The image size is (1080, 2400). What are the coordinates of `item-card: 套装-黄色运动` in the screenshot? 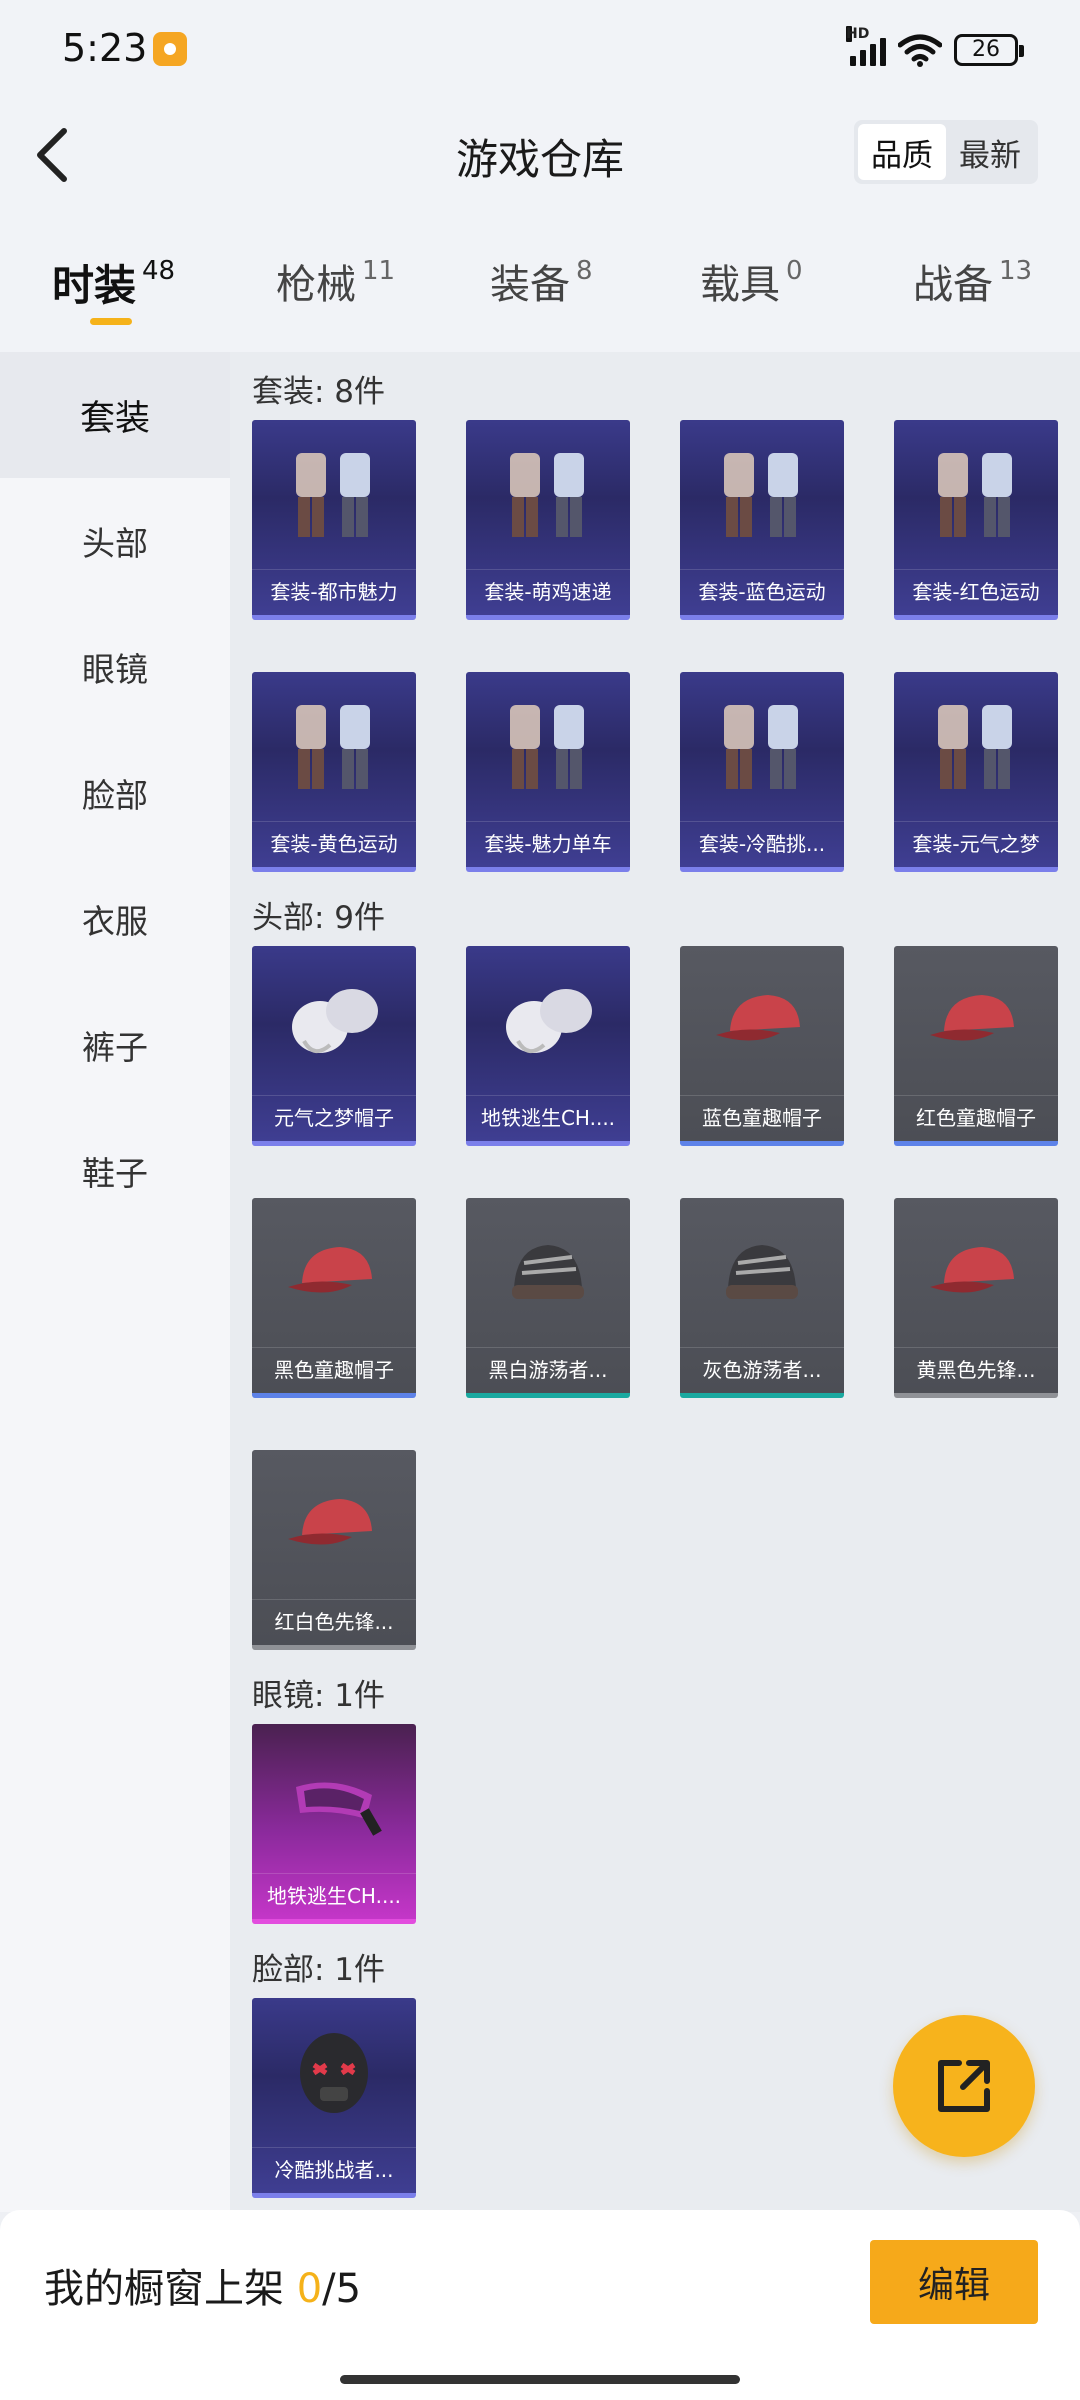 It's located at (334, 772).